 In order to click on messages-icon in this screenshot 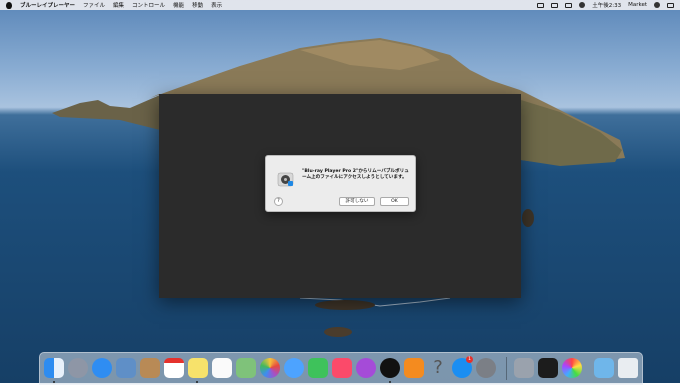, I will do `click(294, 368)`.